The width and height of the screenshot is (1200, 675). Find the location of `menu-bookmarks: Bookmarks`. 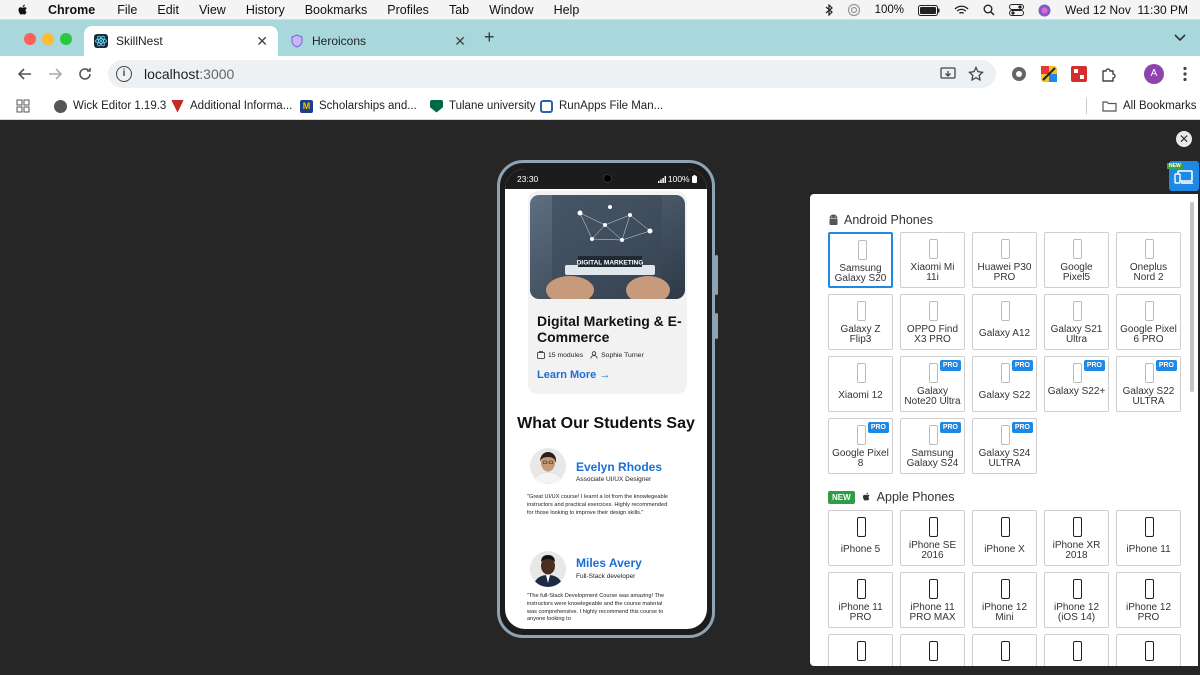

menu-bookmarks: Bookmarks is located at coordinates (336, 10).